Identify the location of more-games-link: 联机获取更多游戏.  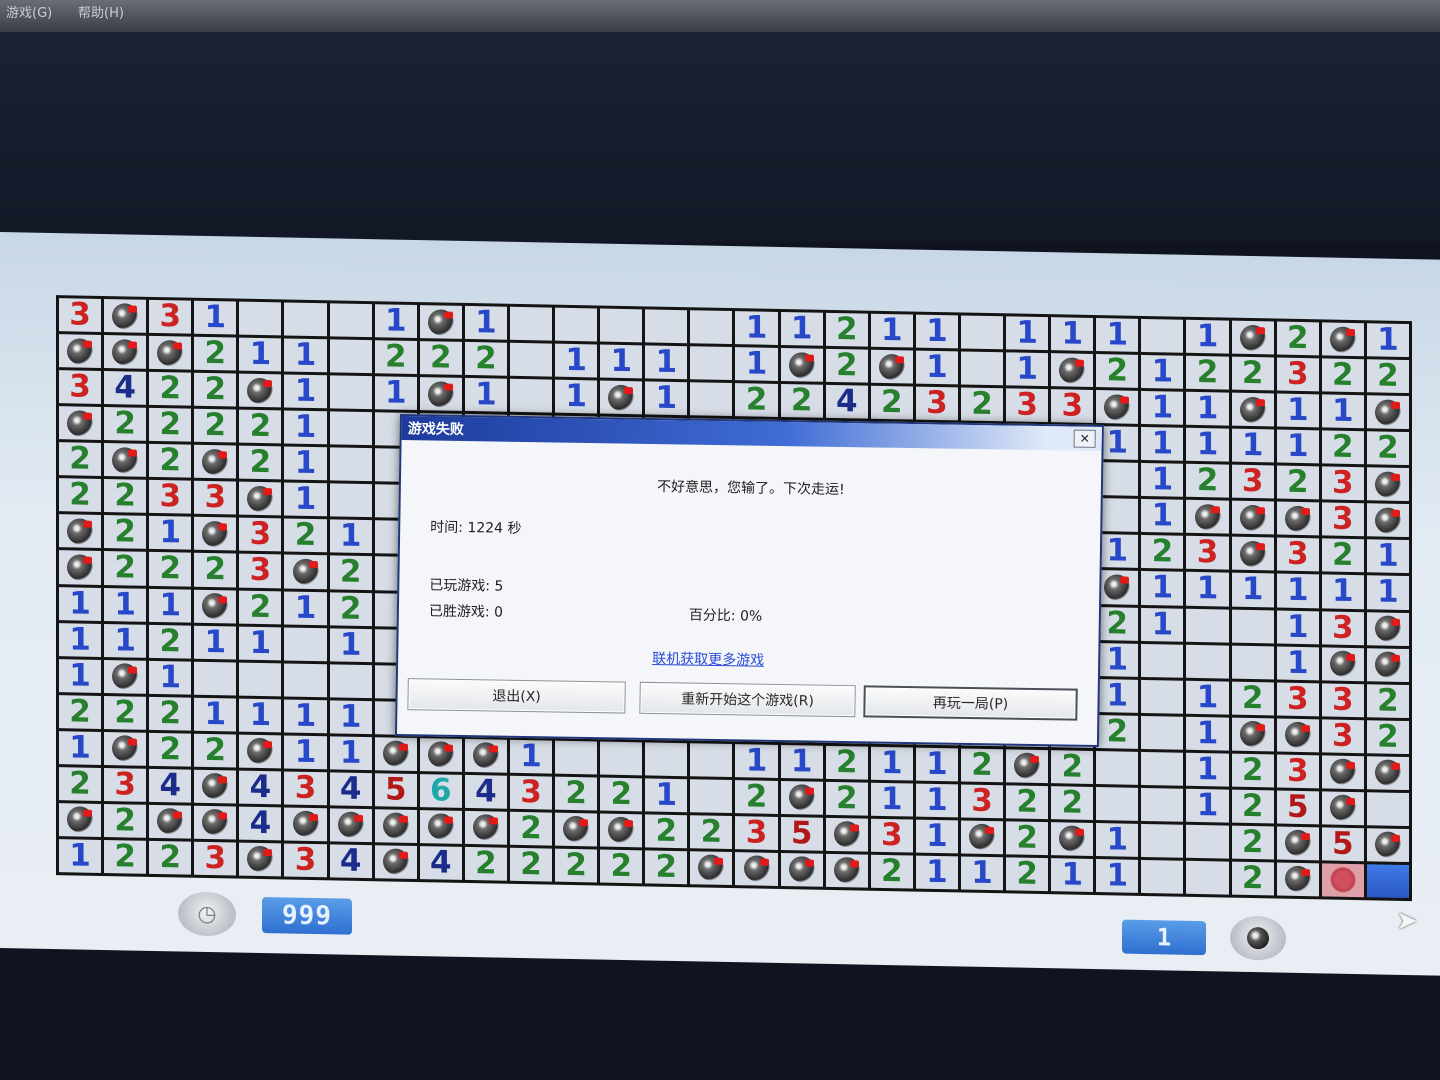
(708, 659).